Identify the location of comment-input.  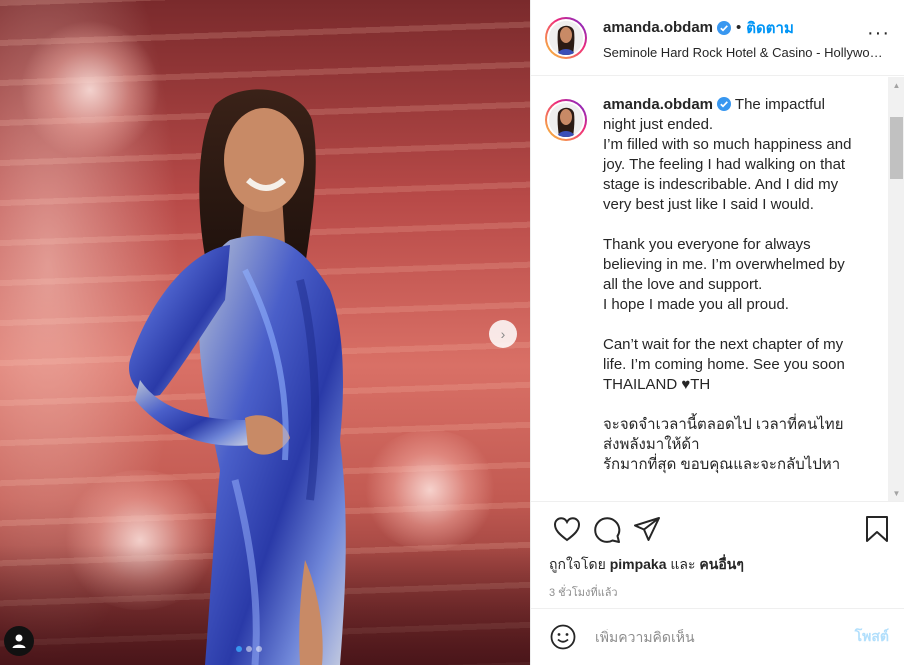
(710, 637).